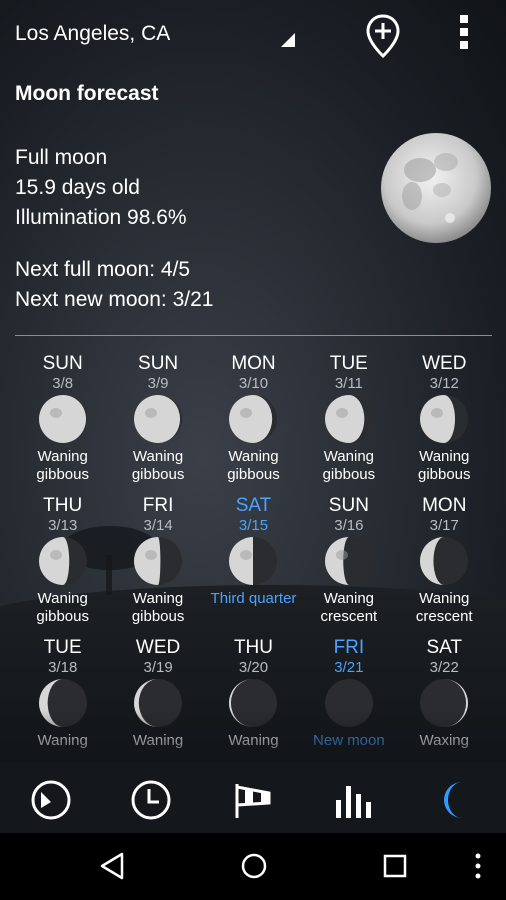 The height and width of the screenshot is (900, 506). Describe the element at coordinates (158, 525) in the screenshot. I see `forecast-date: 3/14` at that location.